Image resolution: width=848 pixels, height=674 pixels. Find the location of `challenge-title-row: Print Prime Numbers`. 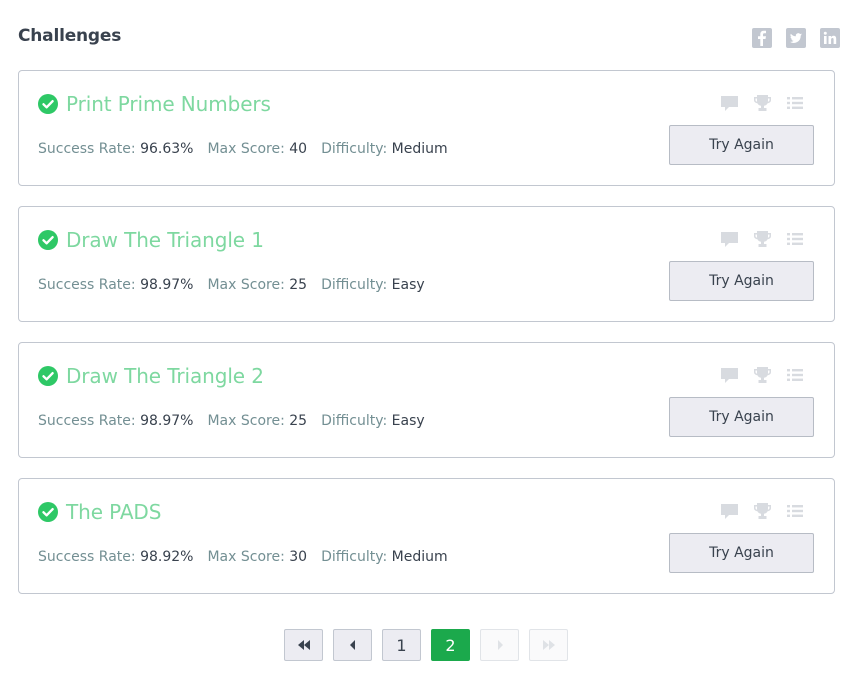

challenge-title-row: Print Prime Numbers is located at coordinates (154, 104).